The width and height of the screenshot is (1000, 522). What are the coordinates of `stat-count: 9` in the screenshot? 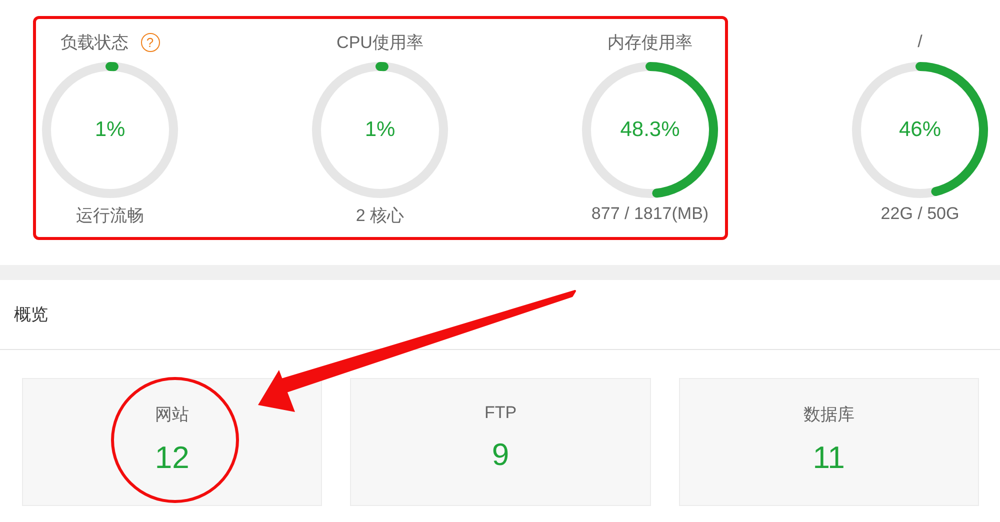 It's located at (501, 455).